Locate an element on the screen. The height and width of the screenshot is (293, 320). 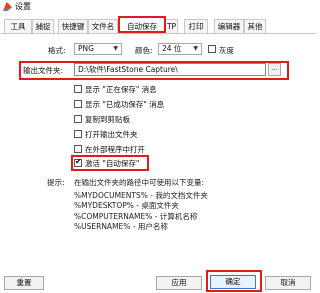
activate-autosave-checkbox is located at coordinates (78, 162).